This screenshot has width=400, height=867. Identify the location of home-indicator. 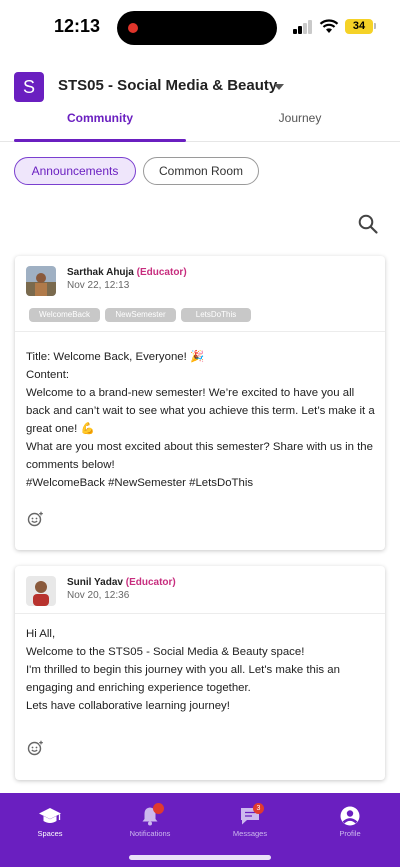
(200, 857).